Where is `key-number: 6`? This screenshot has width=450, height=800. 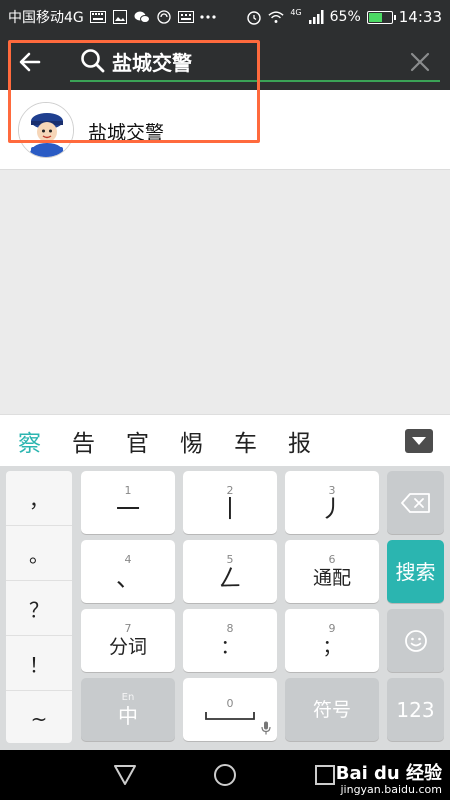 key-number: 6 is located at coordinates (332, 559).